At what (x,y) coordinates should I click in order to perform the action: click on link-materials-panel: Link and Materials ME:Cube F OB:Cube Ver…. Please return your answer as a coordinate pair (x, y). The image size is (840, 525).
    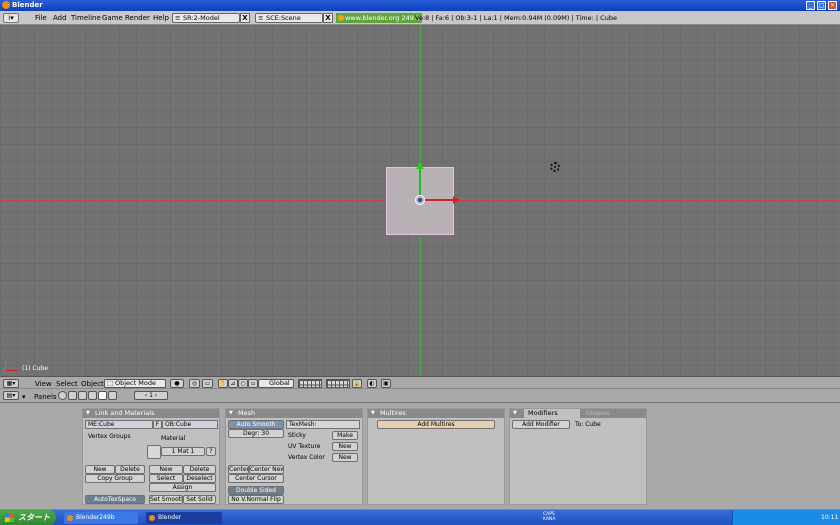
    Looking at the image, I should click on (151, 456).